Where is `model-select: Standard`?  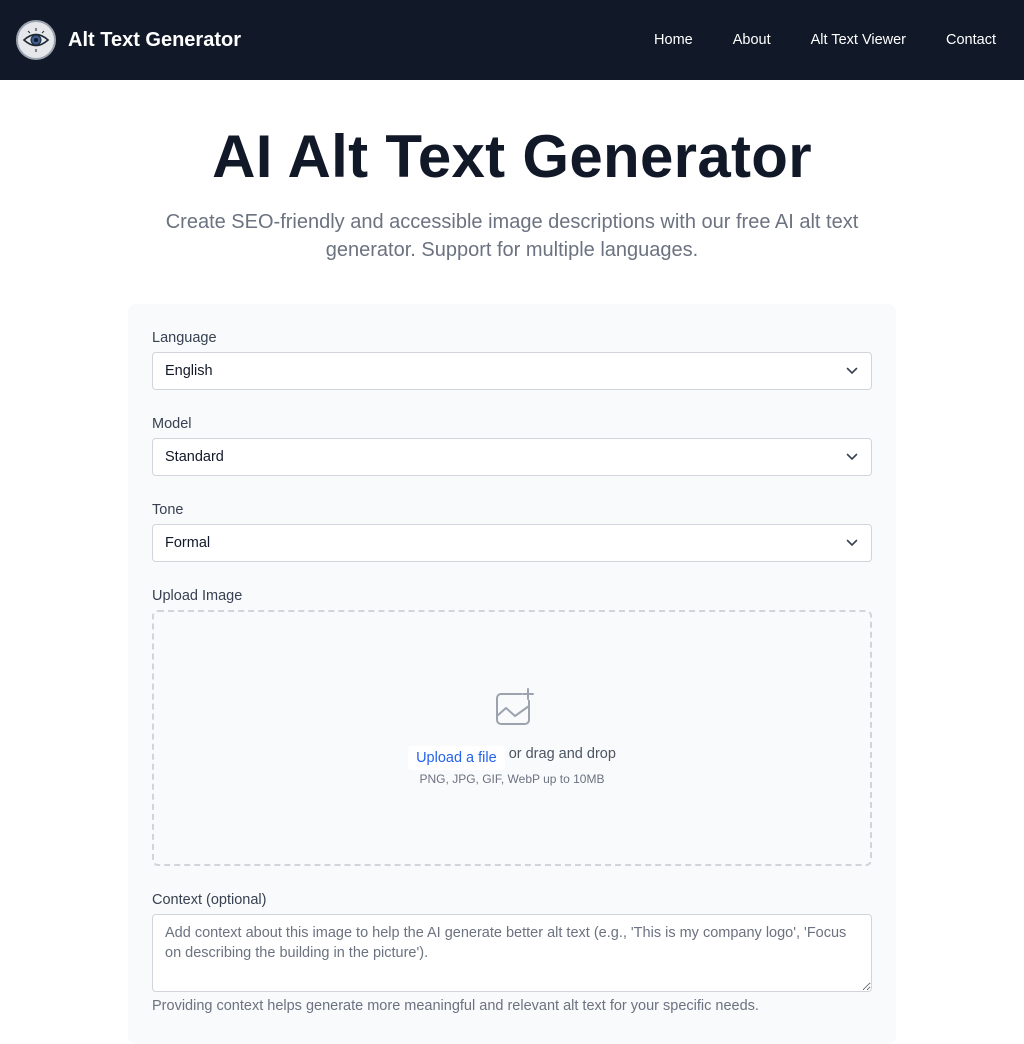 model-select: Standard is located at coordinates (512, 457).